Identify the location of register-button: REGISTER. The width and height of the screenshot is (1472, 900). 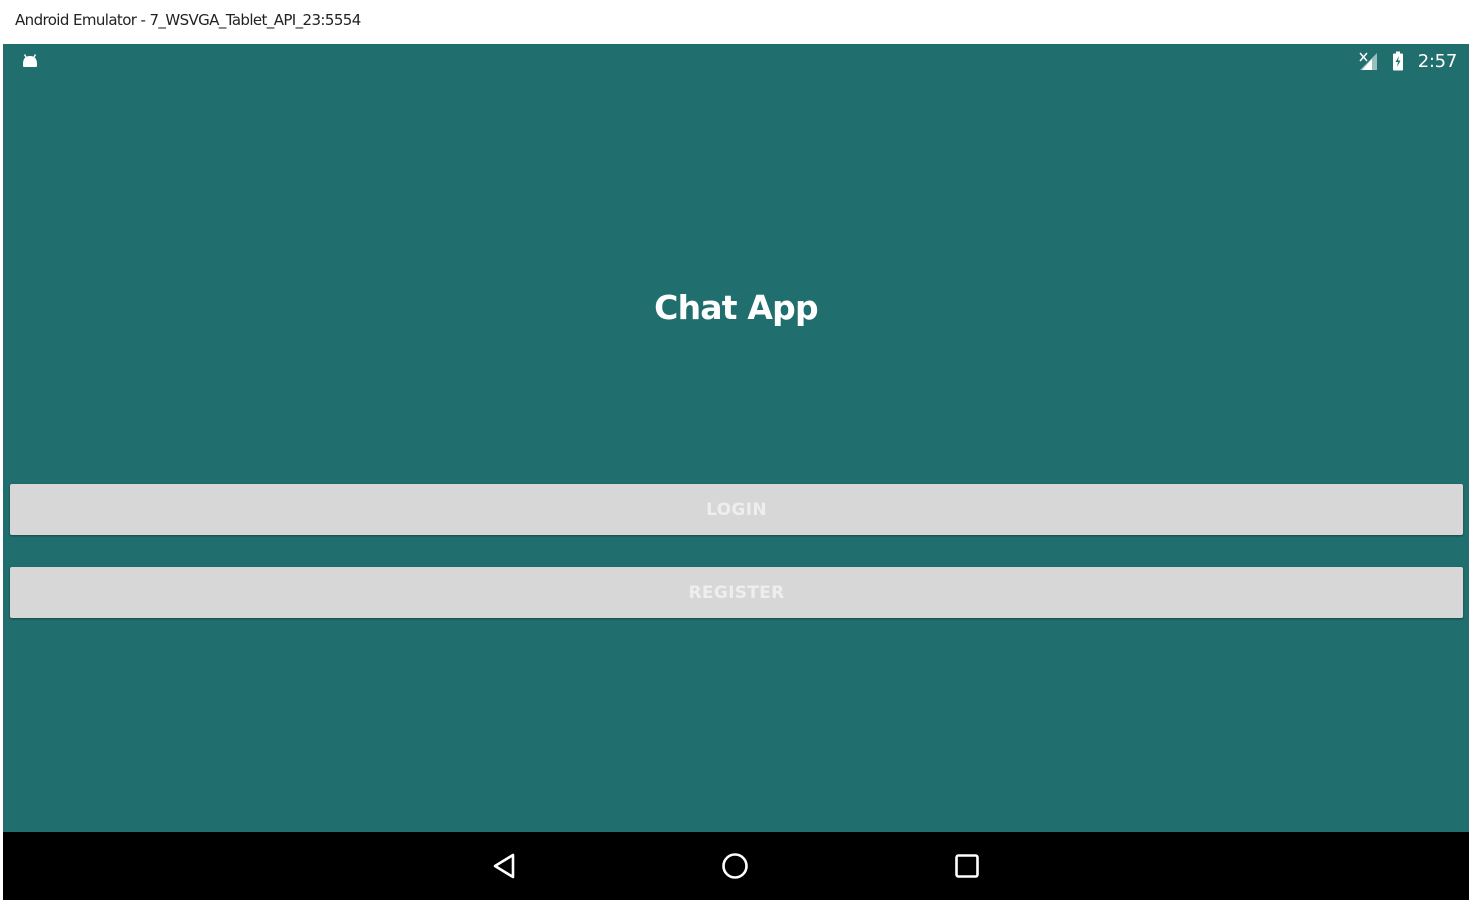
(736, 592).